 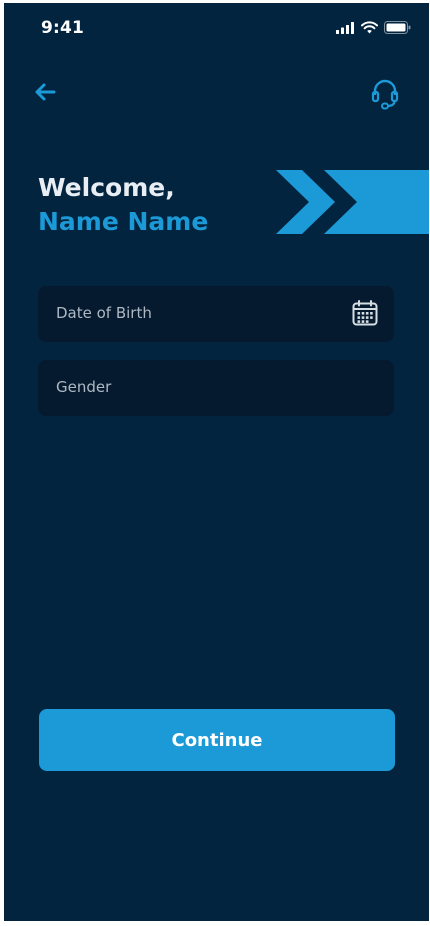 I want to click on status-time: 9:41, so click(x=63, y=28).